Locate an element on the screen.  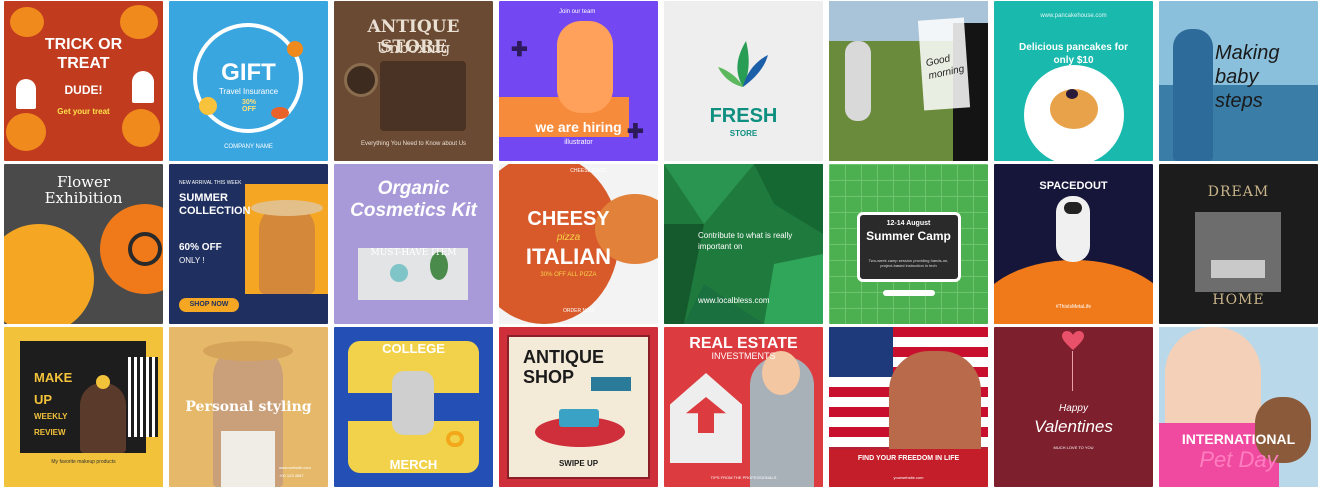
tile-subtitle: Travel Insurance is located at coordinates (248, 91).